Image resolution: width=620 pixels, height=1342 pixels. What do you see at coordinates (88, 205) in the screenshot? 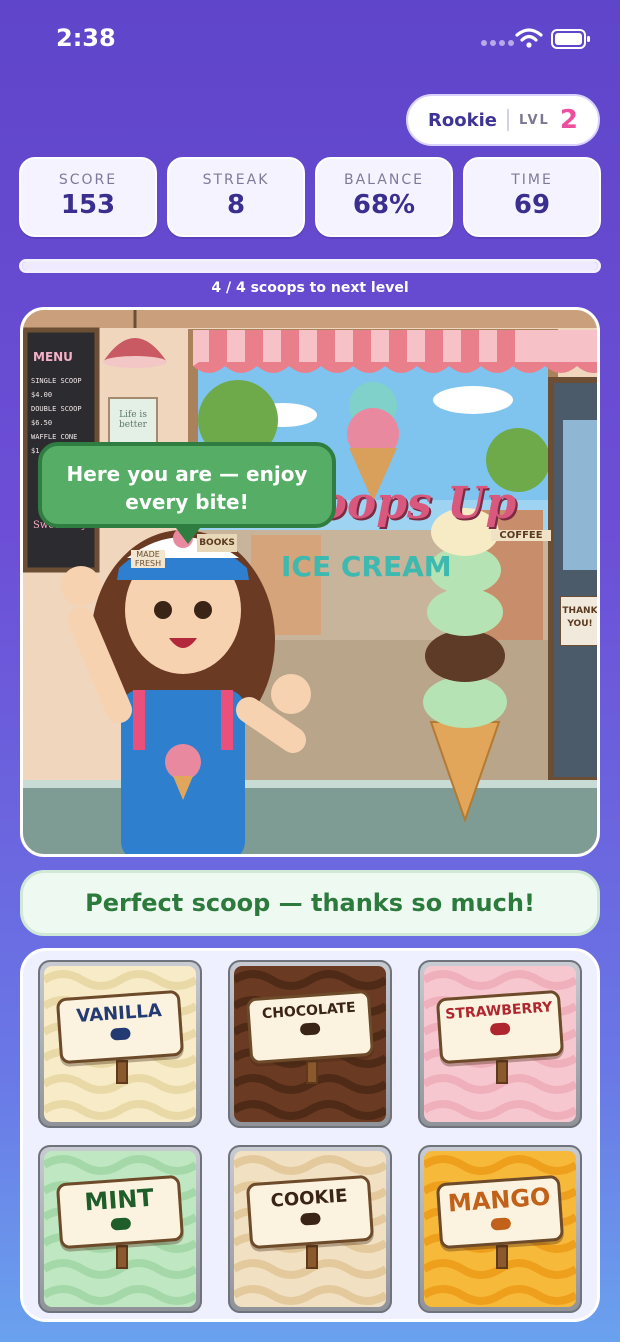
I see `stat-value: 153` at bounding box center [88, 205].